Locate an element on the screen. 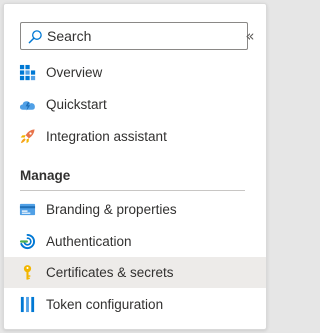 The image size is (320, 333). menu-item-branding-properties: Branding & properties is located at coordinates (135, 209).